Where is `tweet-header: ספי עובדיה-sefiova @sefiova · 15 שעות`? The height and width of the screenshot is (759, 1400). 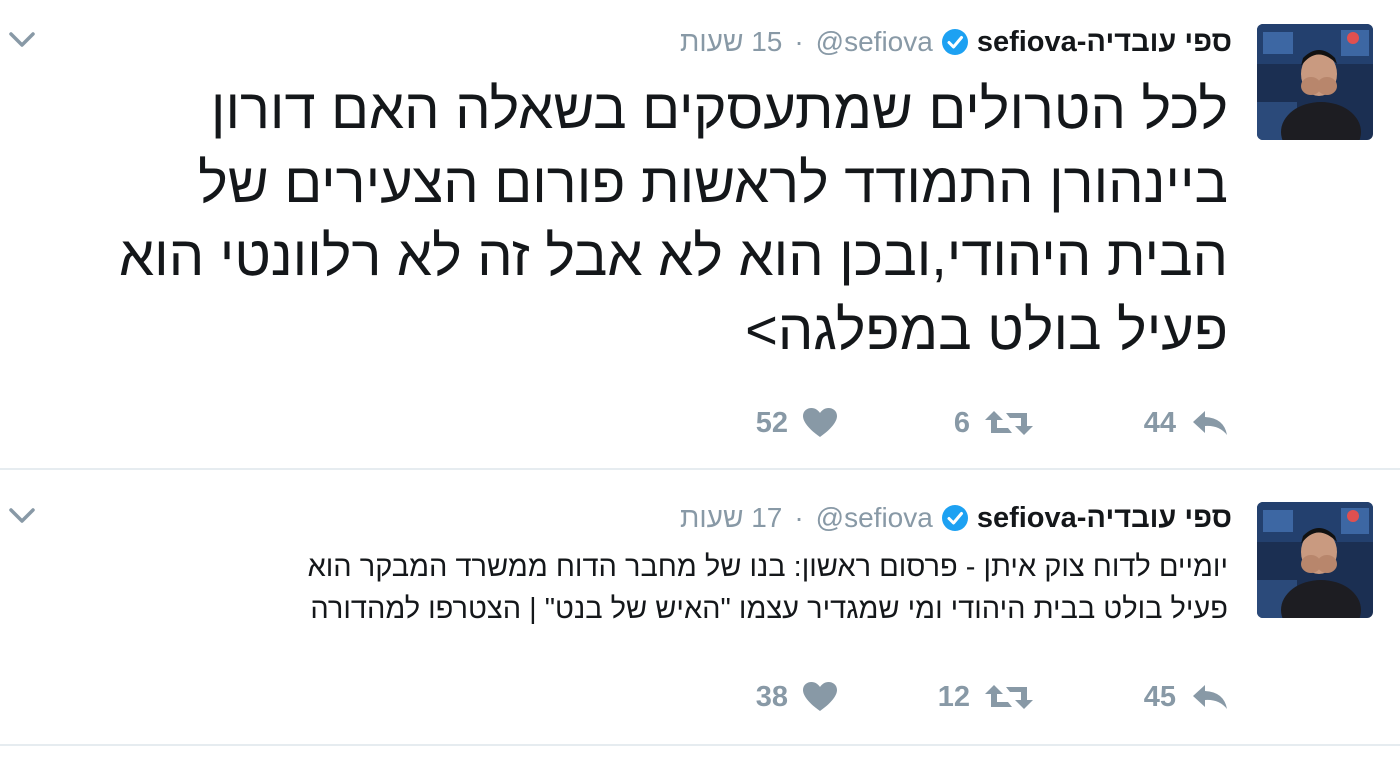
tweet-header: ספי עובדיה-sefiova @sefiova · 15 שעות is located at coordinates (956, 42).